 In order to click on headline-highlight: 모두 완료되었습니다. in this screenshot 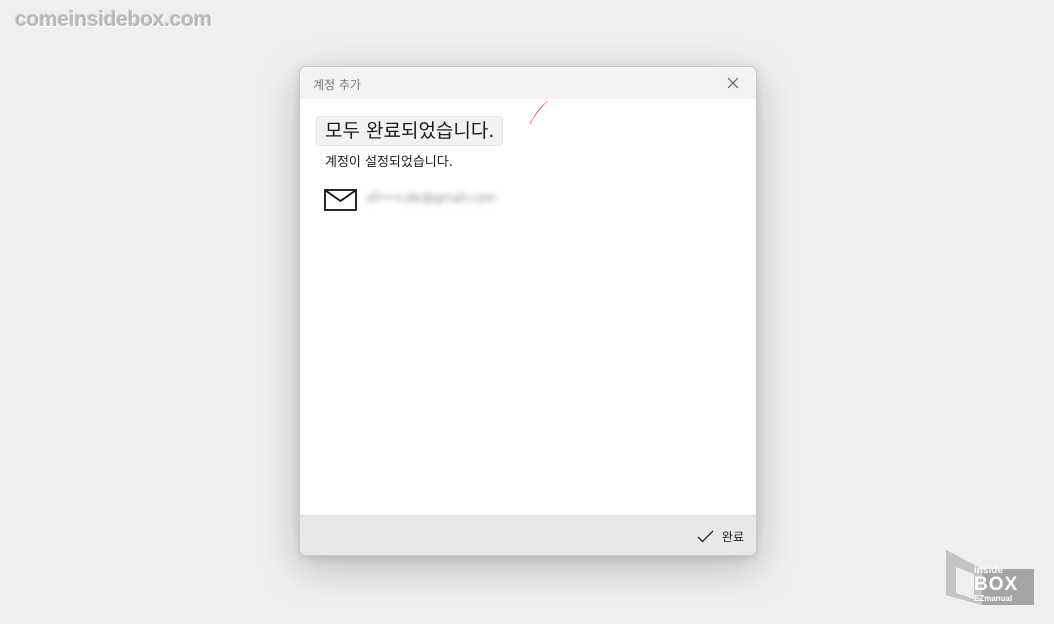, I will do `click(410, 131)`.